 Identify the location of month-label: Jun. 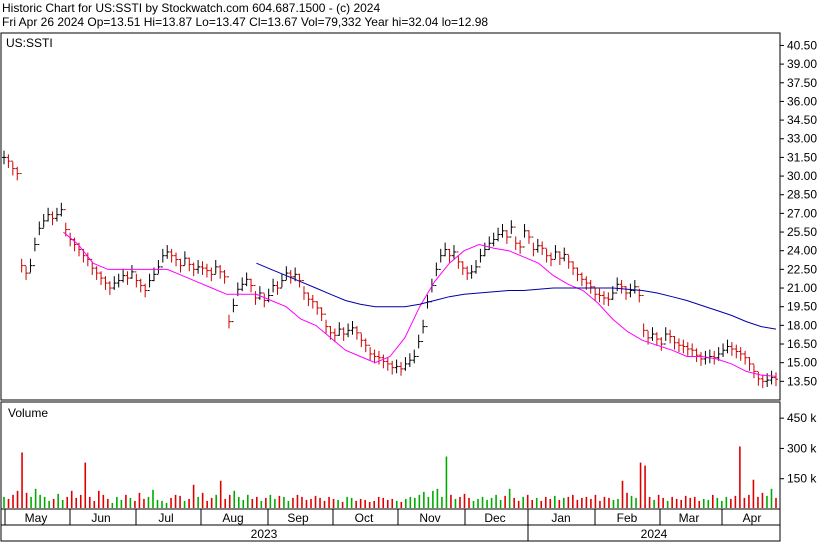
(100, 518).